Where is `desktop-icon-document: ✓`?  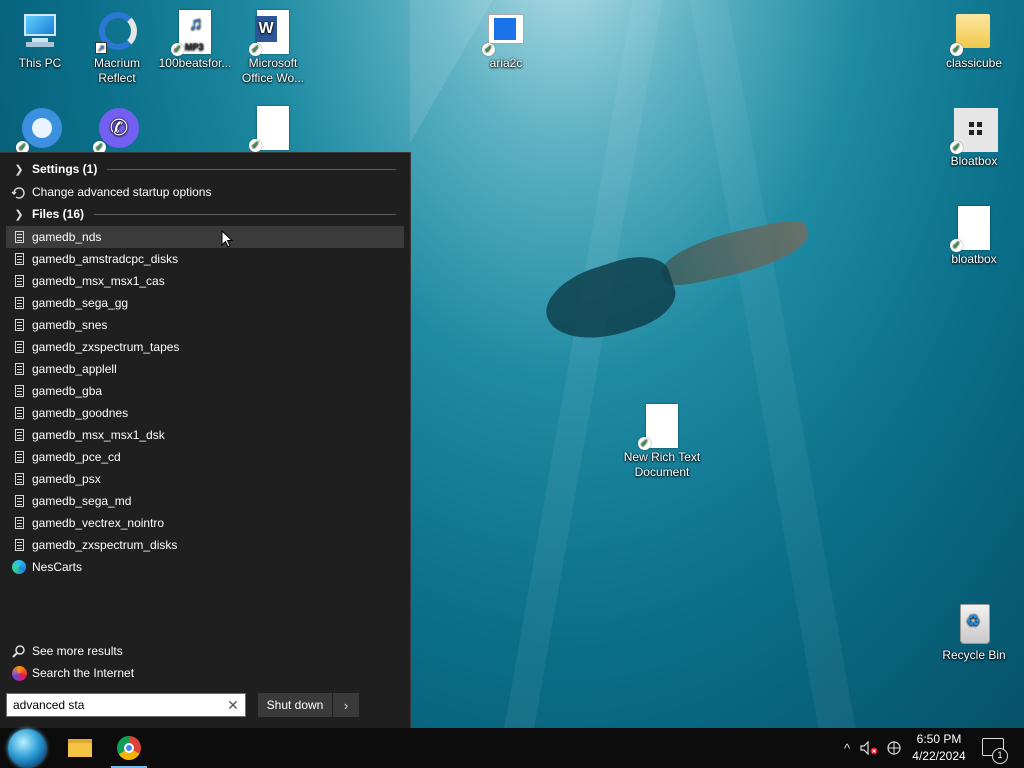
desktop-icon-document: ✓ is located at coordinates (273, 129).